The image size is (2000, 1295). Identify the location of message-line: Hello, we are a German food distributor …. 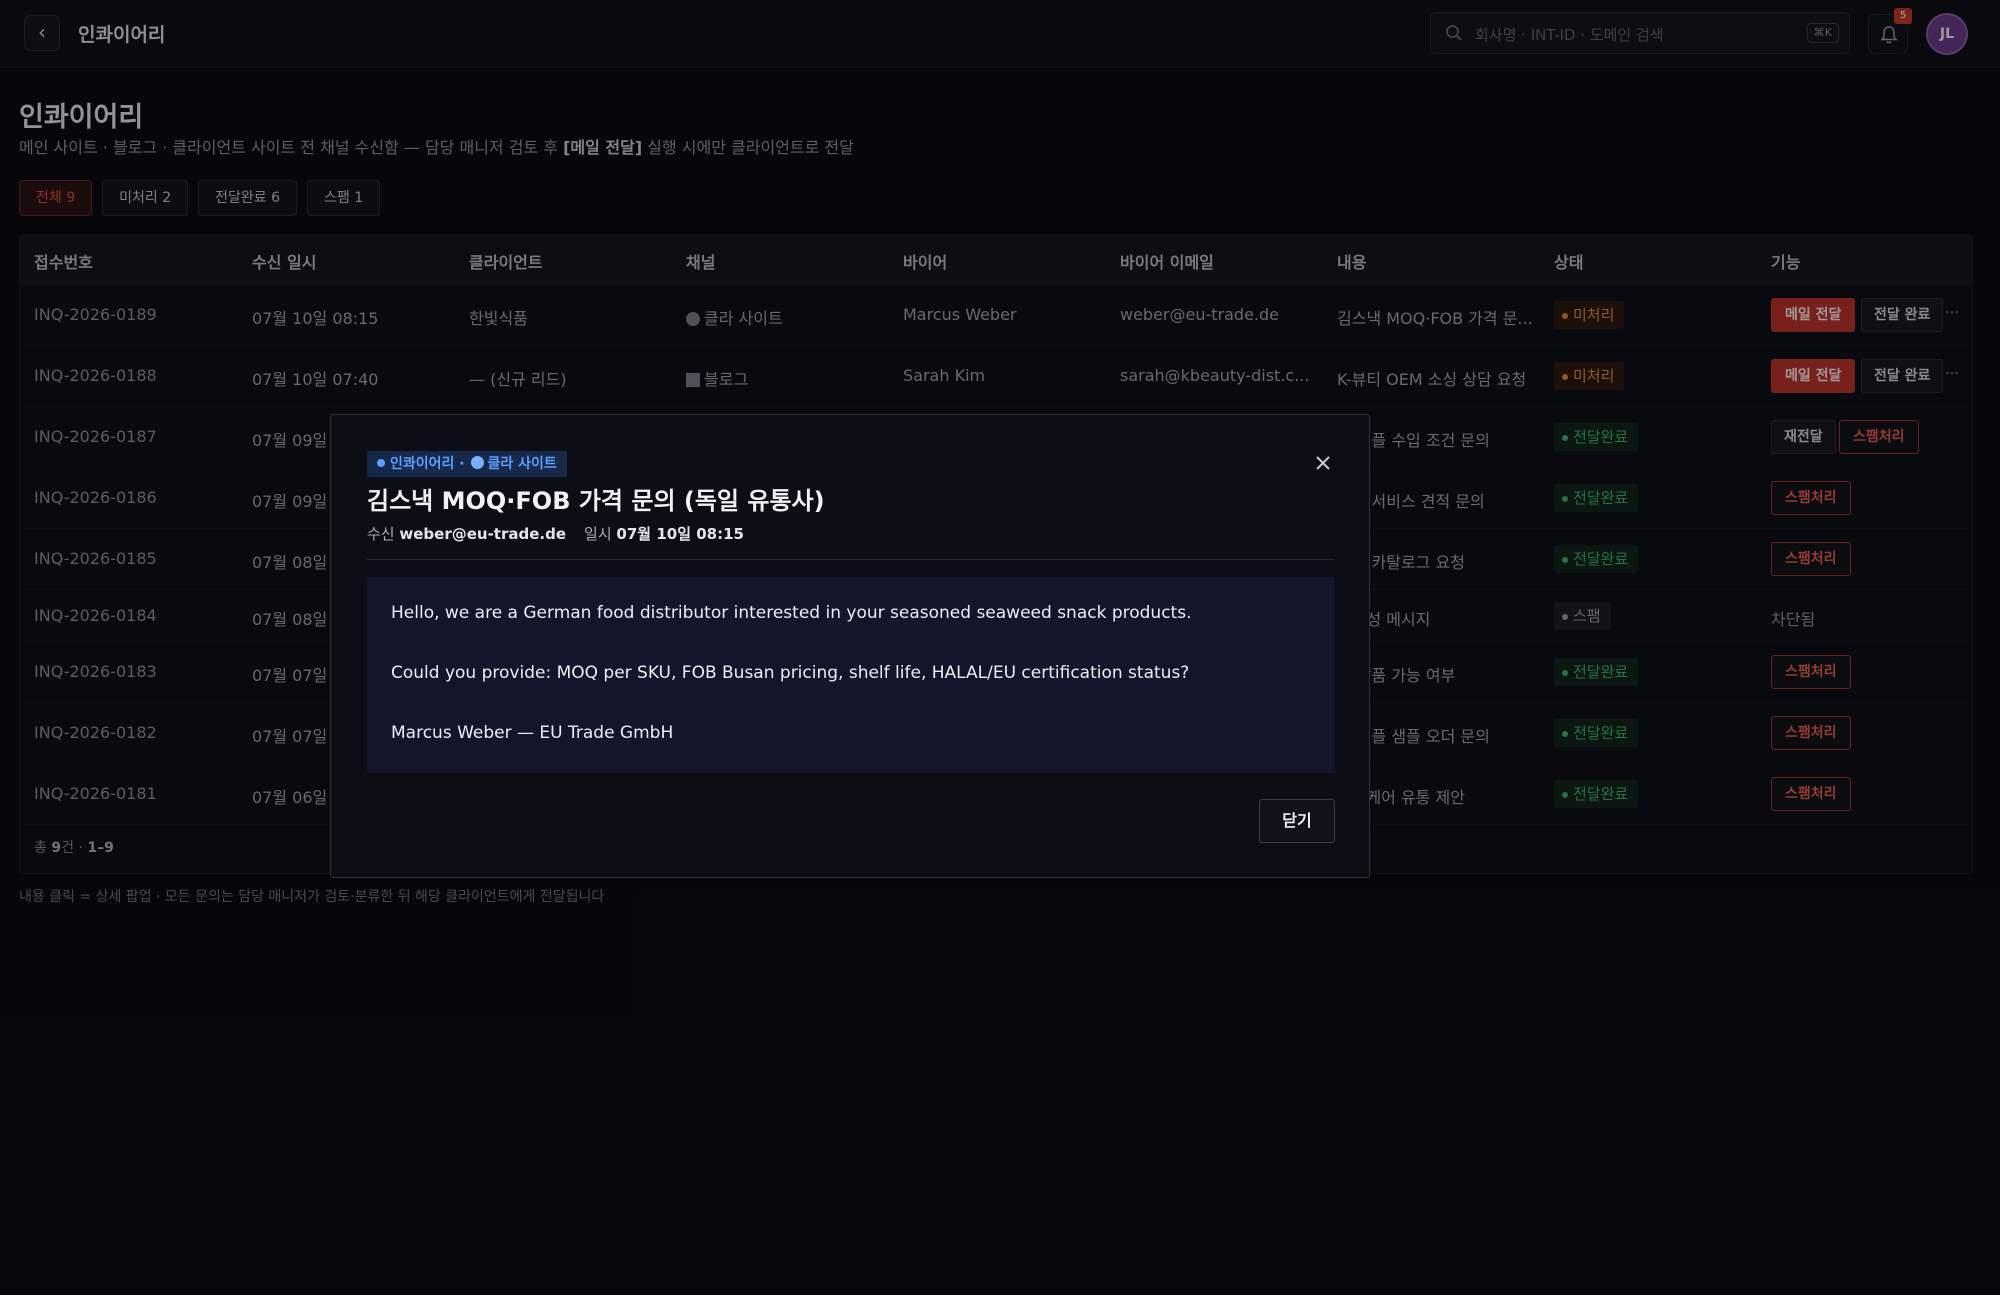
(791, 613).